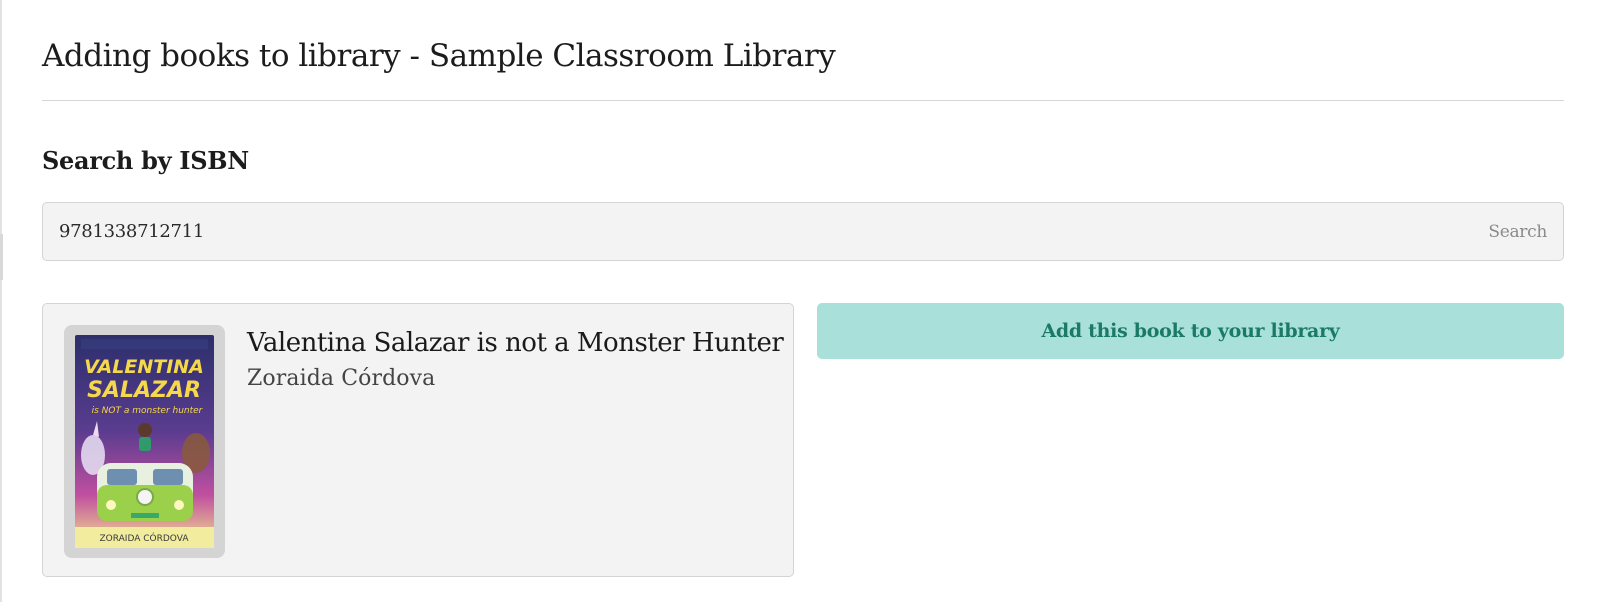 The width and height of the screenshot is (1600, 602). What do you see at coordinates (145, 160) in the screenshot?
I see `search-heading: Search by ISBN` at bounding box center [145, 160].